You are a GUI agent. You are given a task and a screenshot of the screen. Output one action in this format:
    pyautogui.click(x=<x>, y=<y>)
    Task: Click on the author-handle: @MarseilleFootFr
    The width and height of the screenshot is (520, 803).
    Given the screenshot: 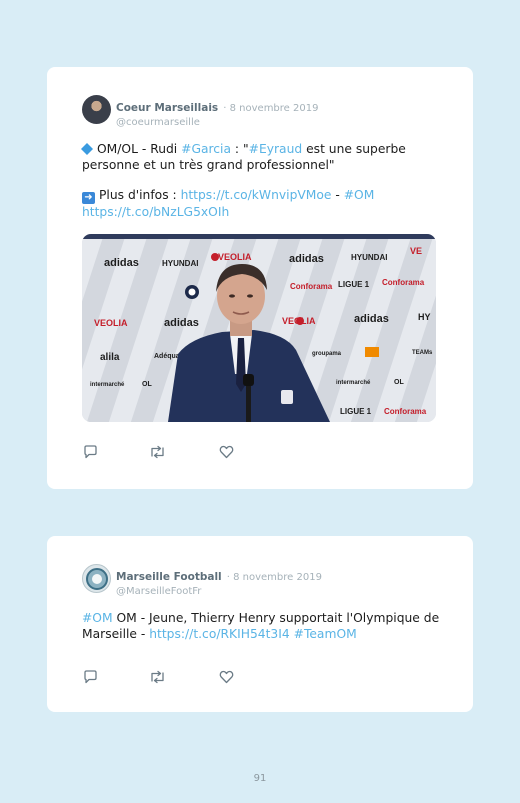 What is the action you would take?
    pyautogui.click(x=219, y=591)
    